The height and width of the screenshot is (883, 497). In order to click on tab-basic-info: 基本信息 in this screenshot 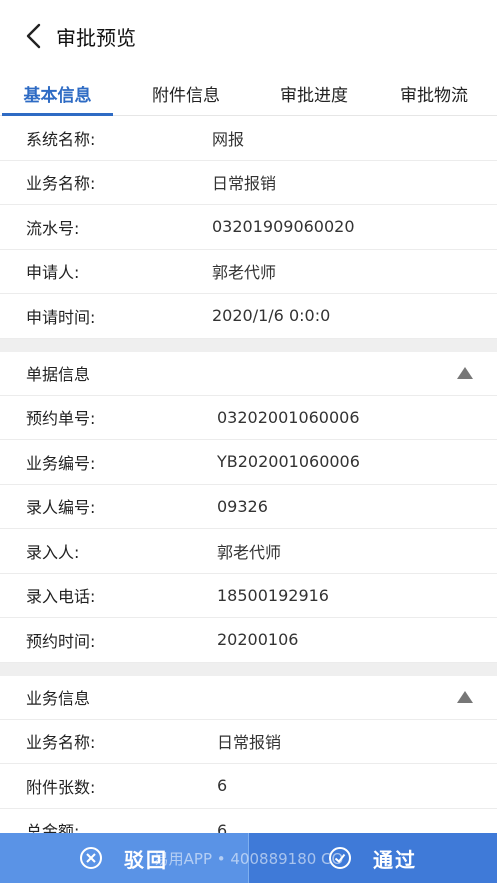, I will do `click(57, 94)`.